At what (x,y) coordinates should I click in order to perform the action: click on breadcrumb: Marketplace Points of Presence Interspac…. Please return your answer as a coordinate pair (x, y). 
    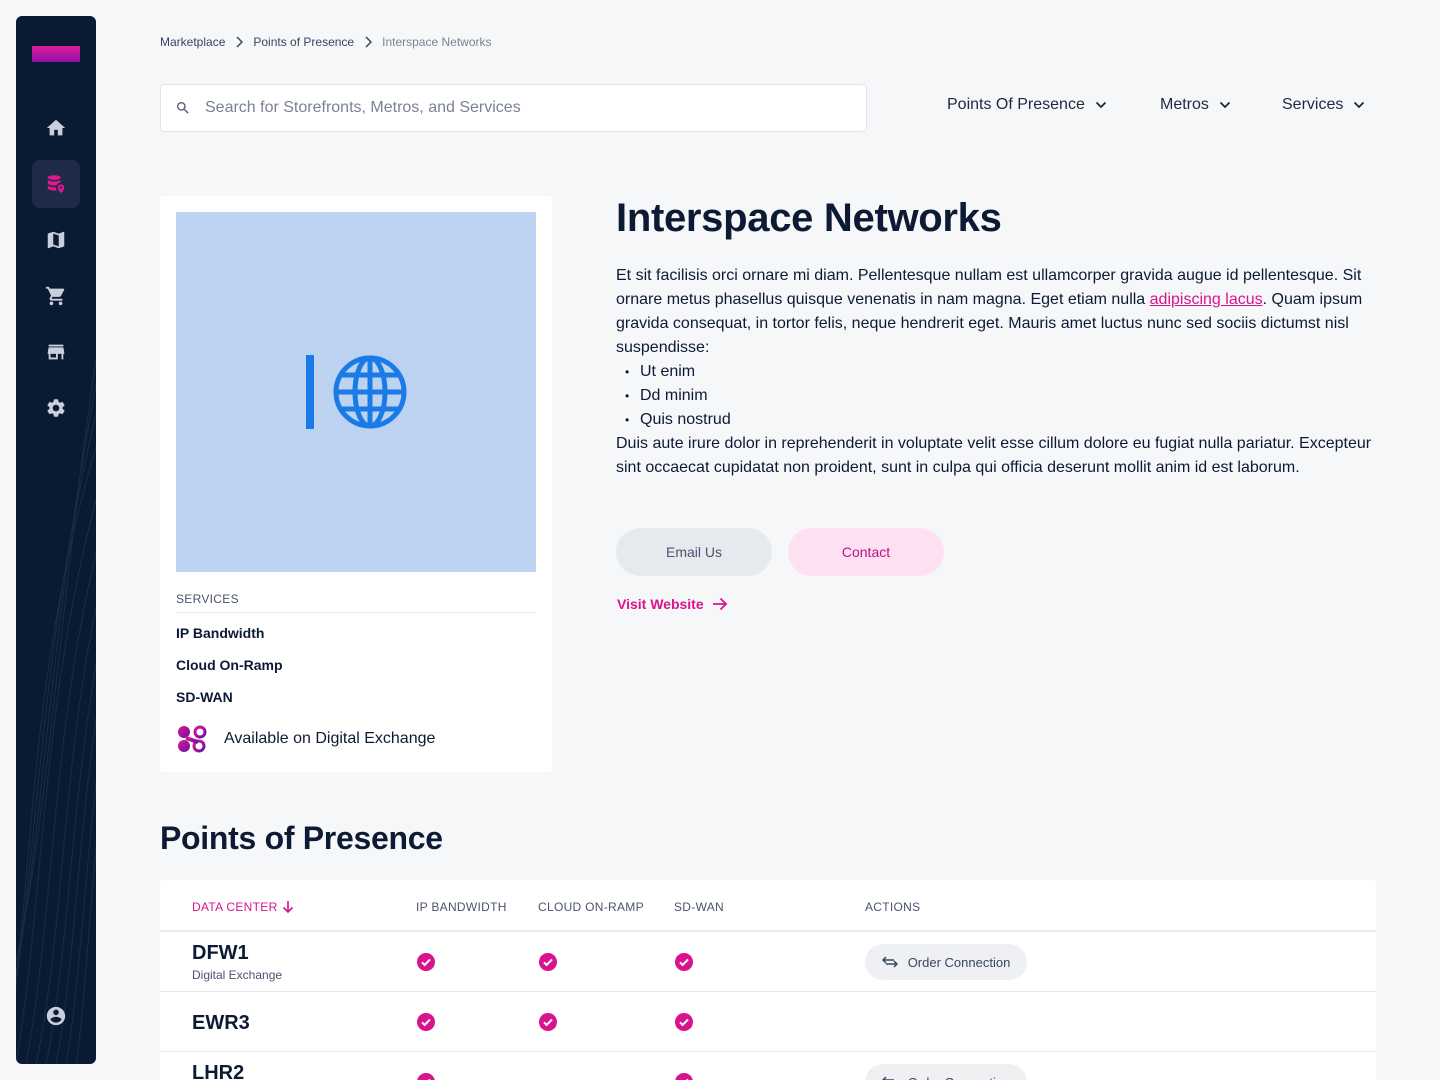
    Looking at the image, I should click on (326, 42).